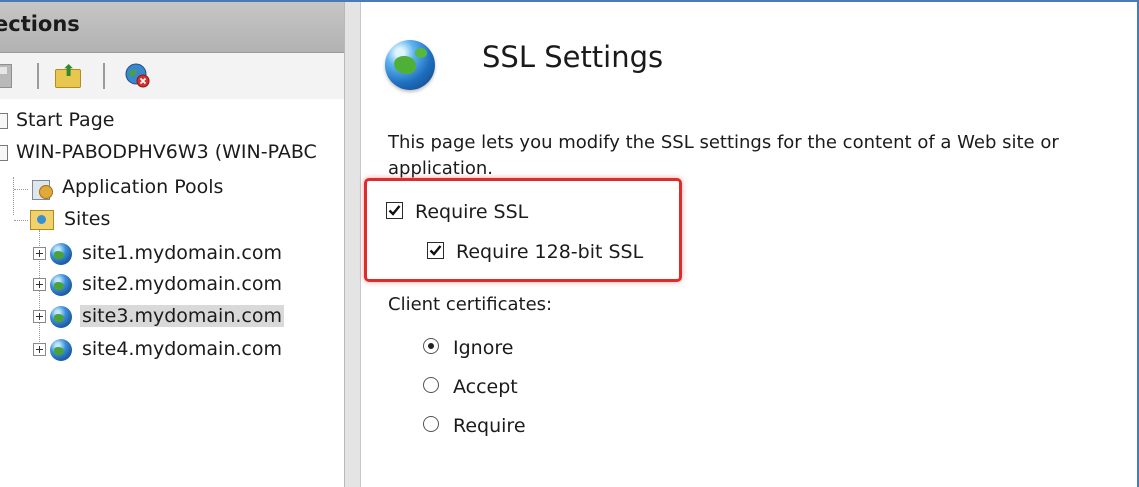 The image size is (1139, 487). What do you see at coordinates (483, 348) in the screenshot?
I see `radio-ignore-label: Ignore` at bounding box center [483, 348].